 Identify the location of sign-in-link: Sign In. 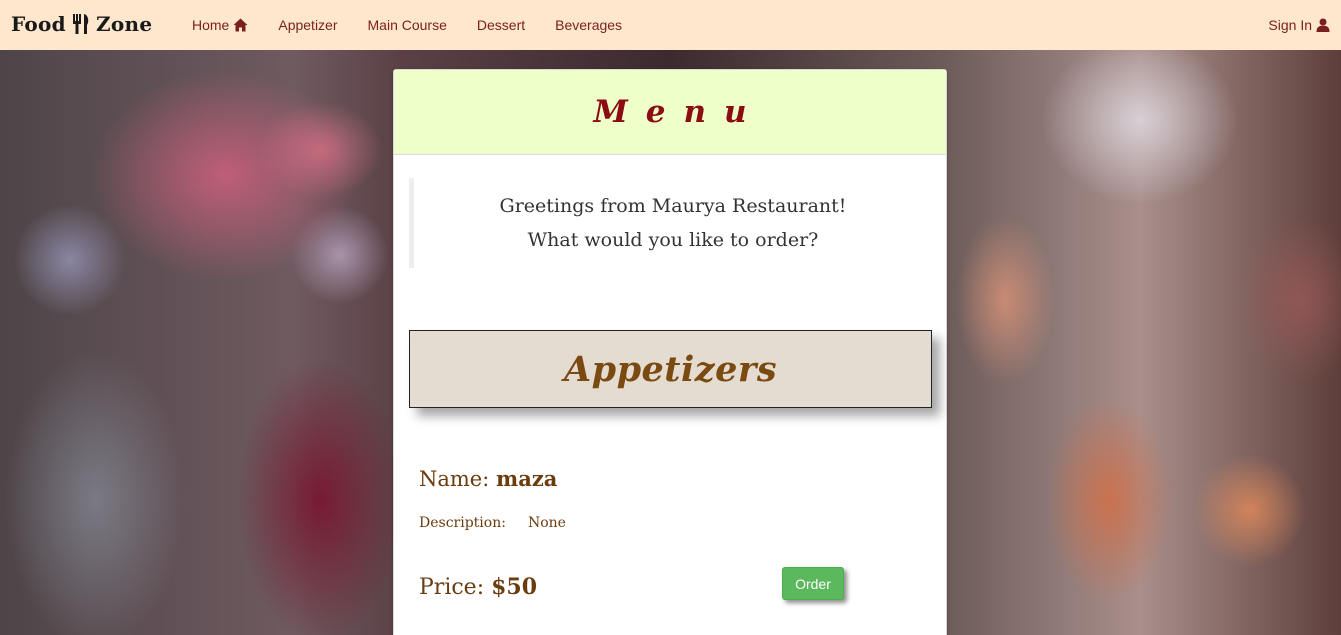
(1299, 25).